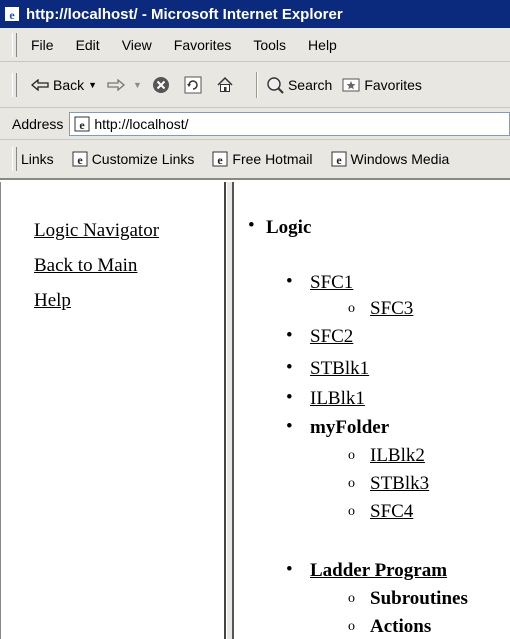 This screenshot has width=510, height=639. I want to click on standard-toolbar: Back ▼ ▼ Search Favorites, so click(255, 85).